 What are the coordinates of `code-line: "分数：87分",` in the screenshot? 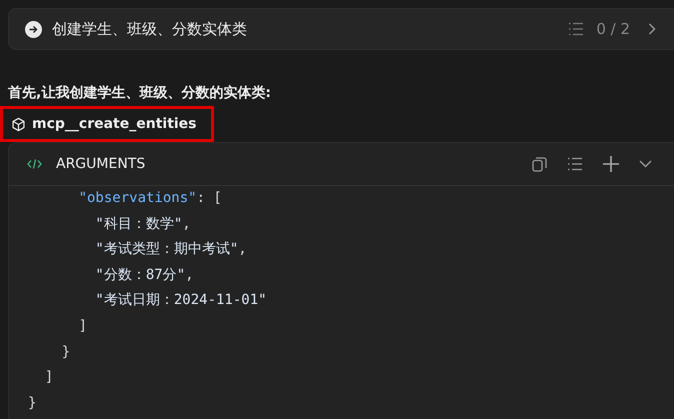 It's located at (144, 275).